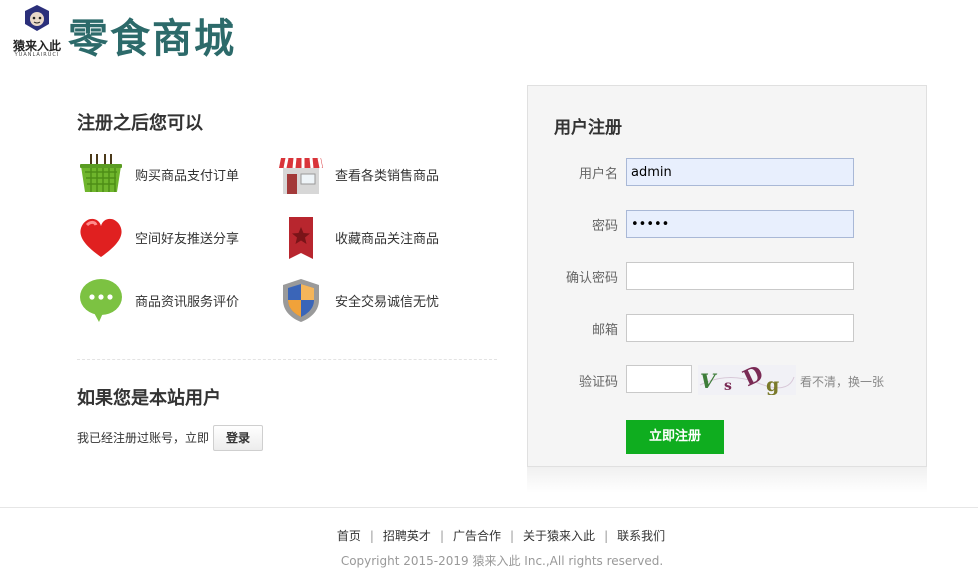 The image size is (978, 582). I want to click on confirm-password-input, so click(740, 276).